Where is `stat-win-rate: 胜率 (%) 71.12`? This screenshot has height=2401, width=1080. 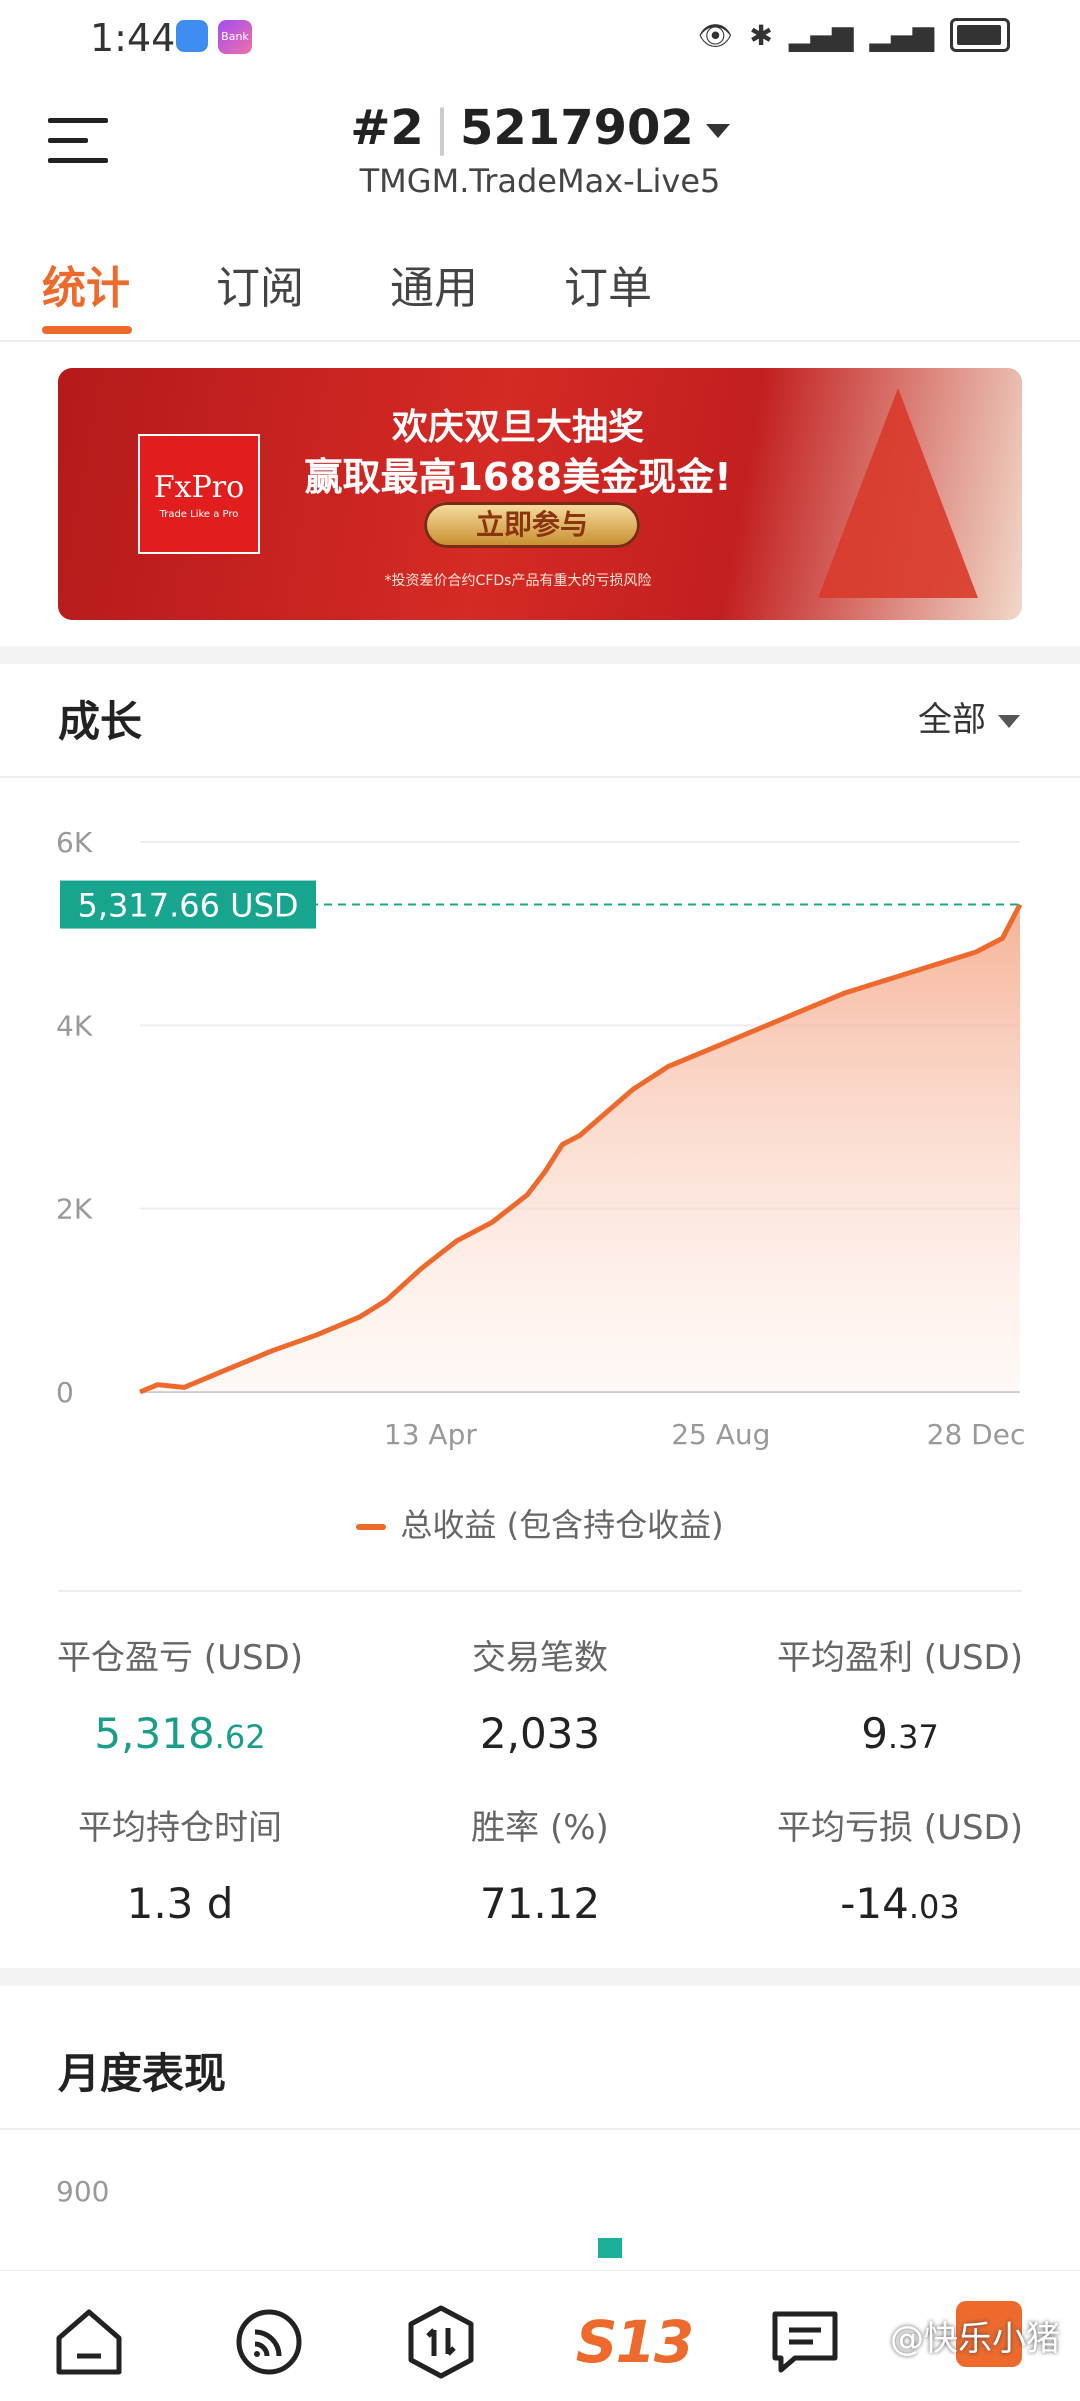 stat-win-rate: 胜率 (%) 71.12 is located at coordinates (540, 1868).